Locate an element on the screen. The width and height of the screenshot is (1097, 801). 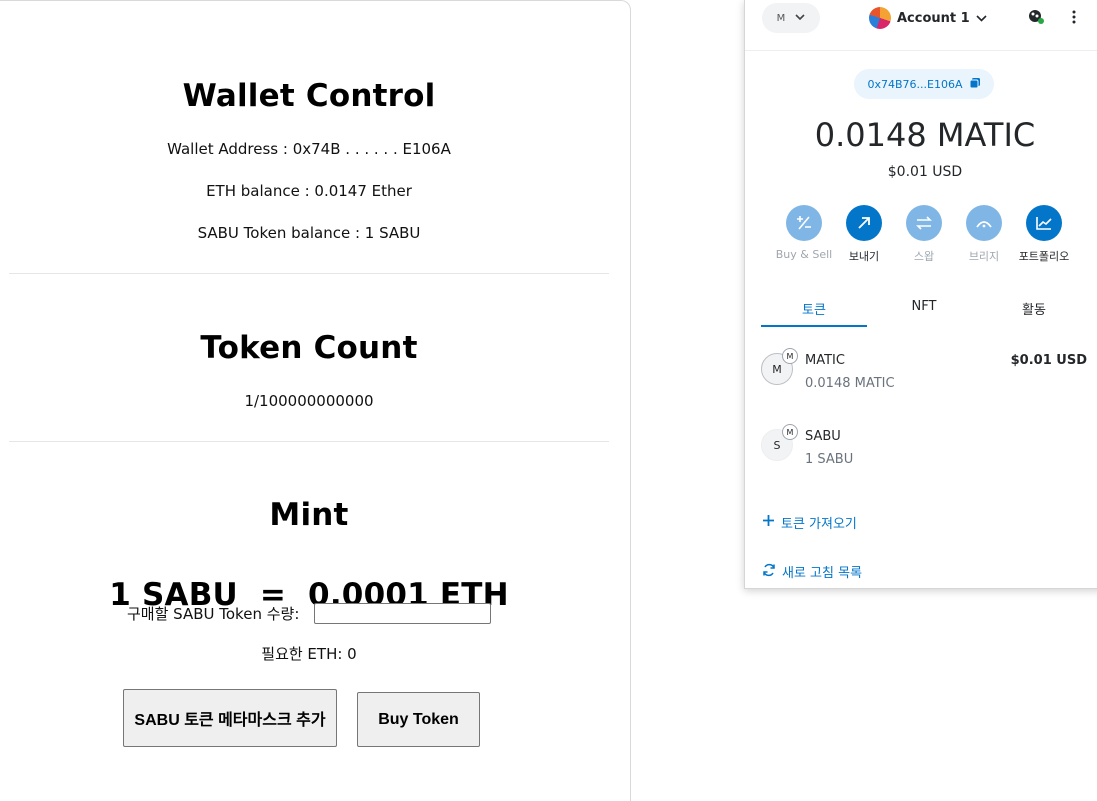
wallet-address-text: Wallet Address : 0x74B . . . . . . E106A is located at coordinates (309, 149).